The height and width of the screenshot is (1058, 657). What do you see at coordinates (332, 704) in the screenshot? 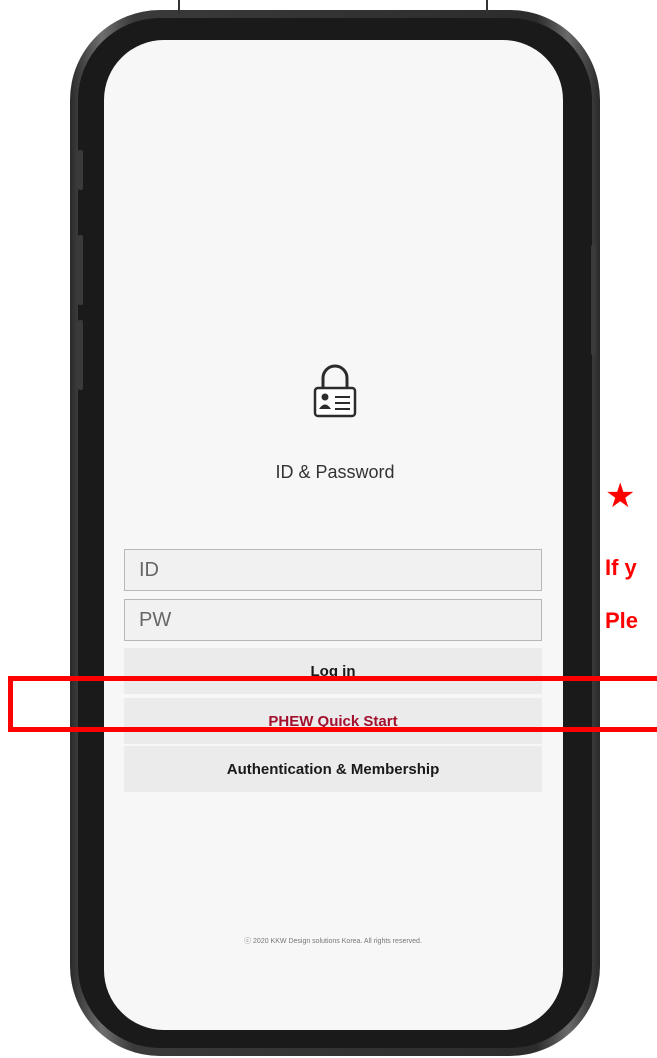
I see `highlight-box` at bounding box center [332, 704].